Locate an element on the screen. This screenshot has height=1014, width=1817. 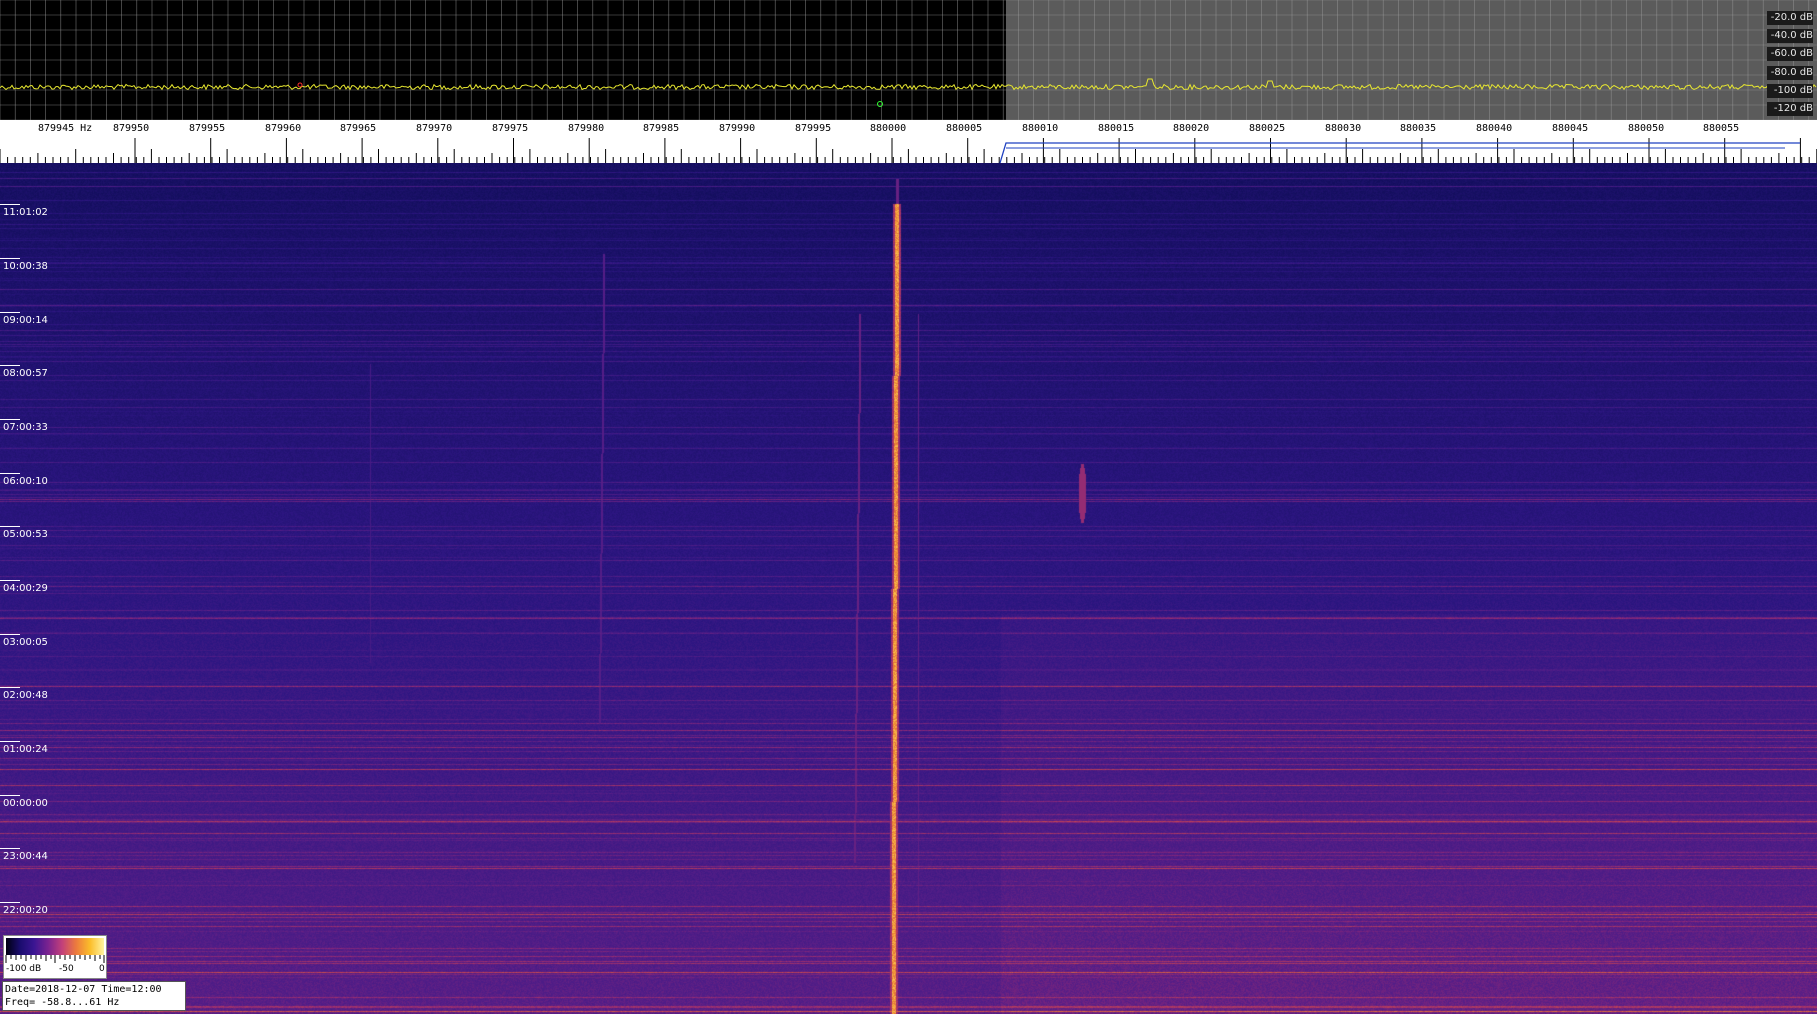
time-label: 08:00:57 is located at coordinates (25, 373).